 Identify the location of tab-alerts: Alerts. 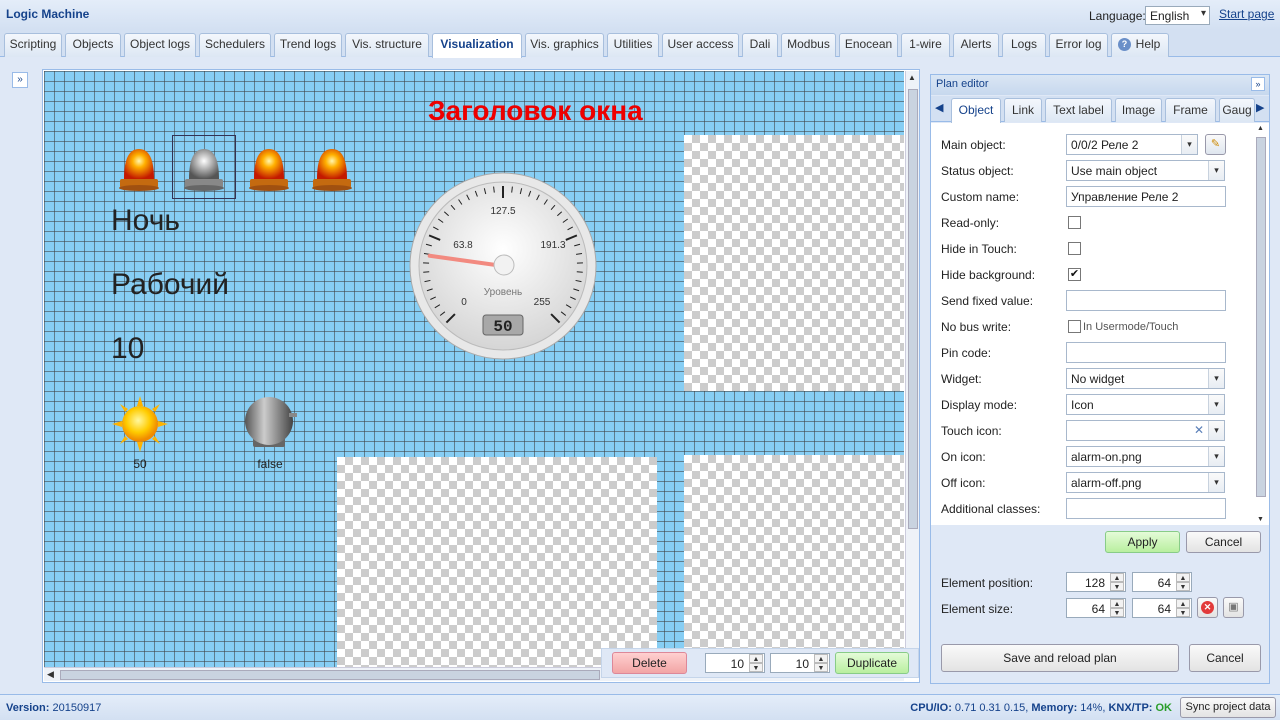
(976, 45).